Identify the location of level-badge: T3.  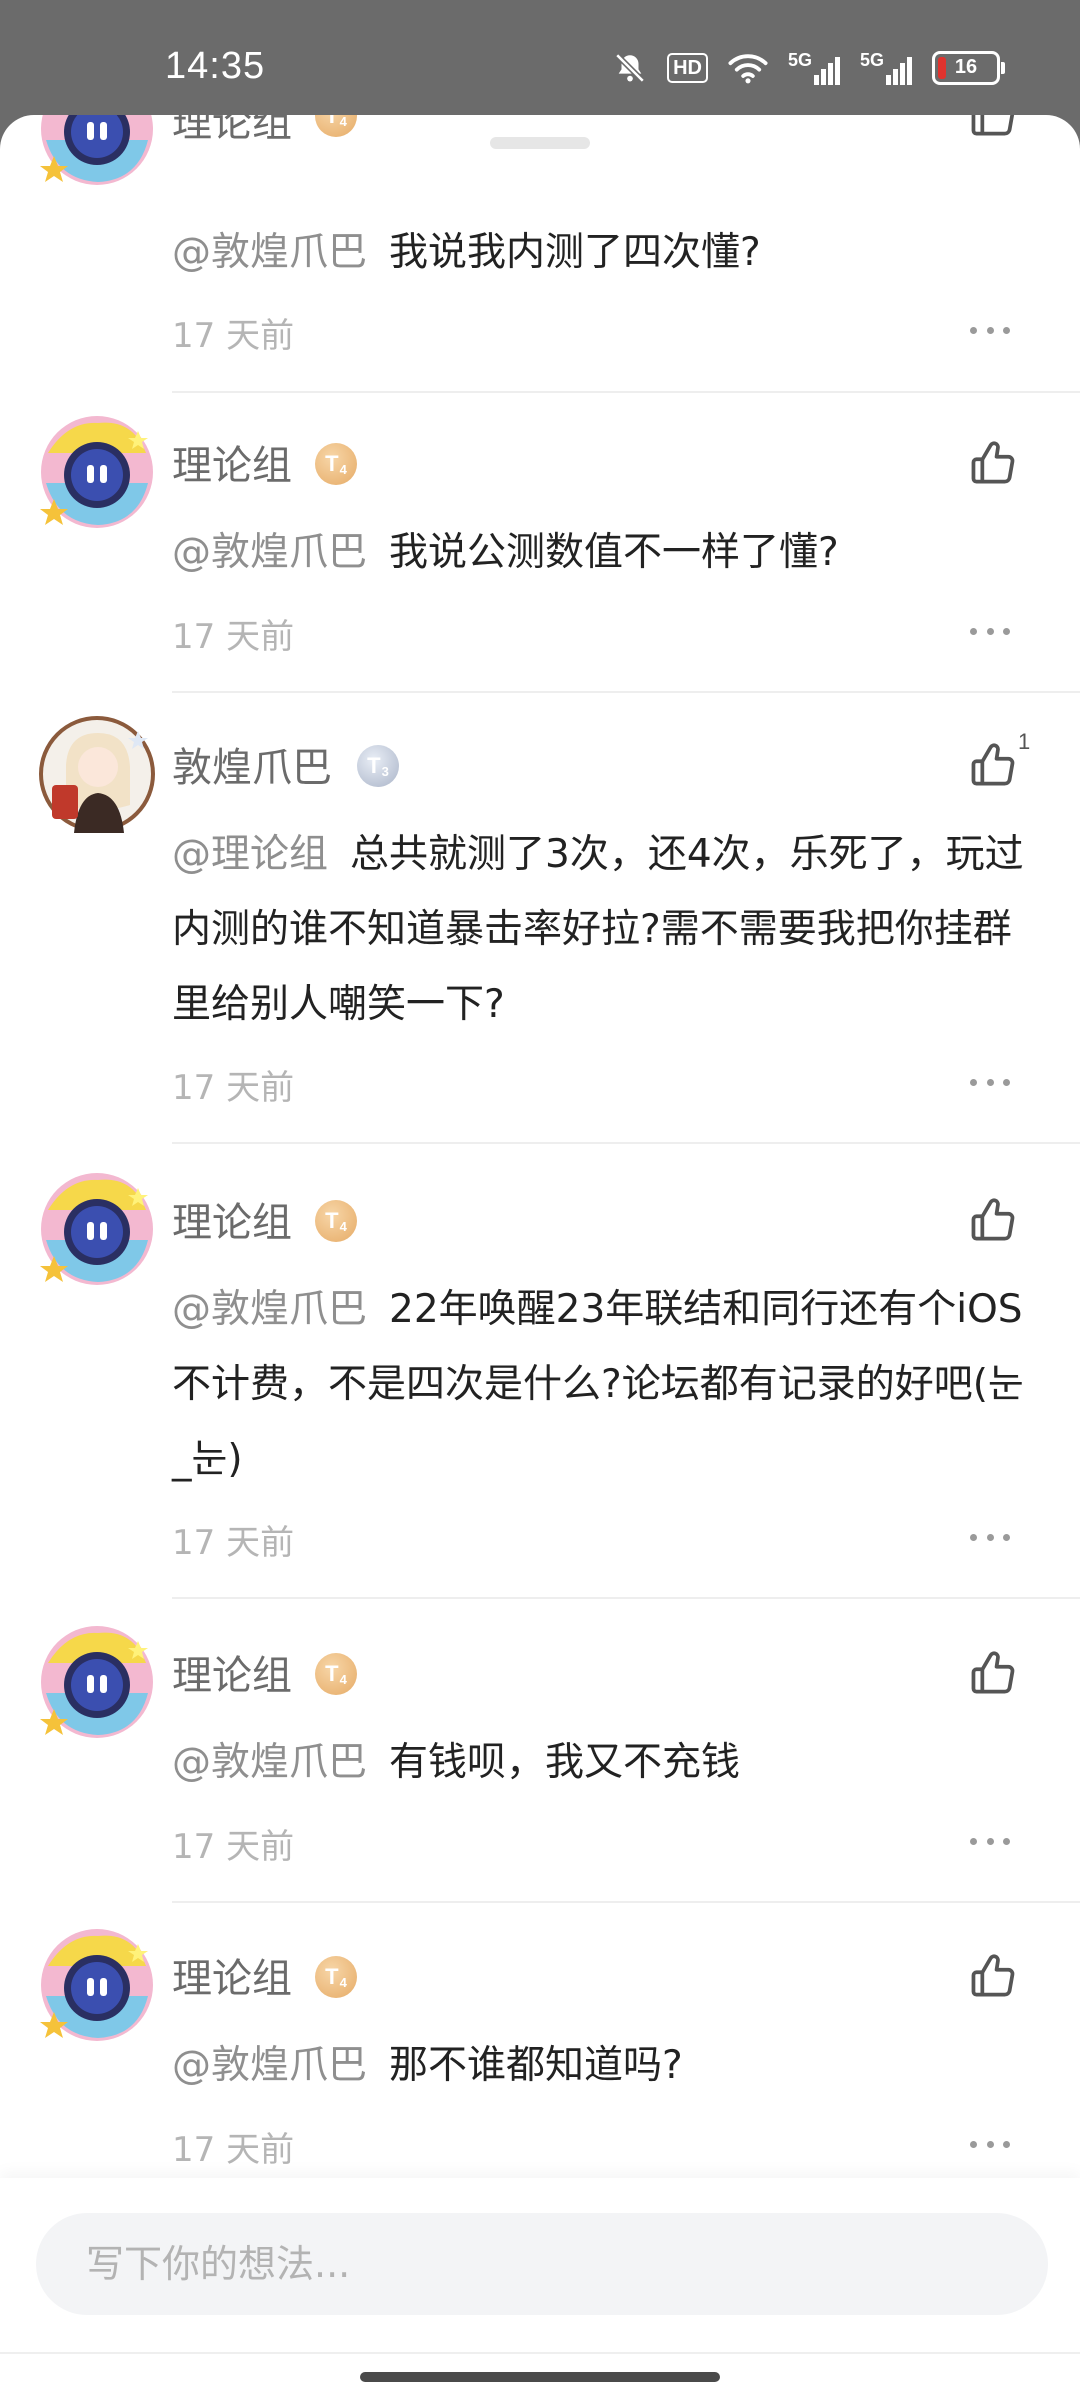
(378, 766).